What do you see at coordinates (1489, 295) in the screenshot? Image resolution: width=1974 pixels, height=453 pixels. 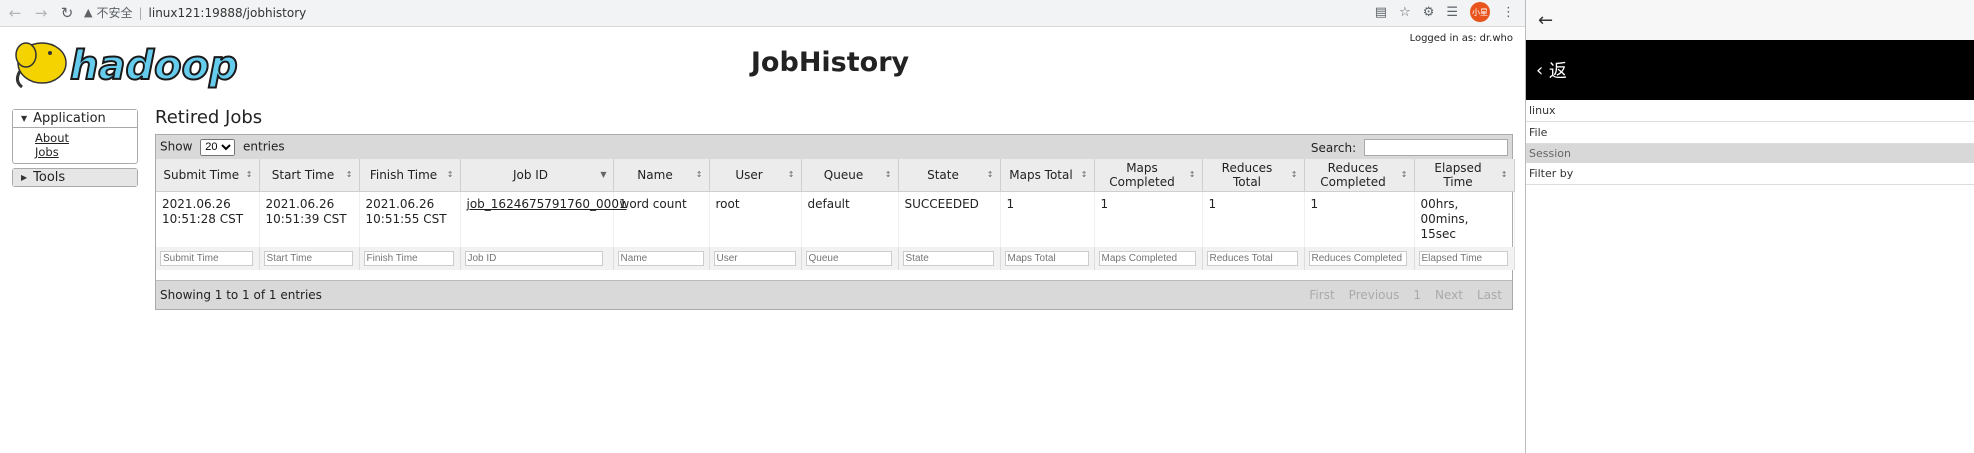 I see `pager-button: Last` at bounding box center [1489, 295].